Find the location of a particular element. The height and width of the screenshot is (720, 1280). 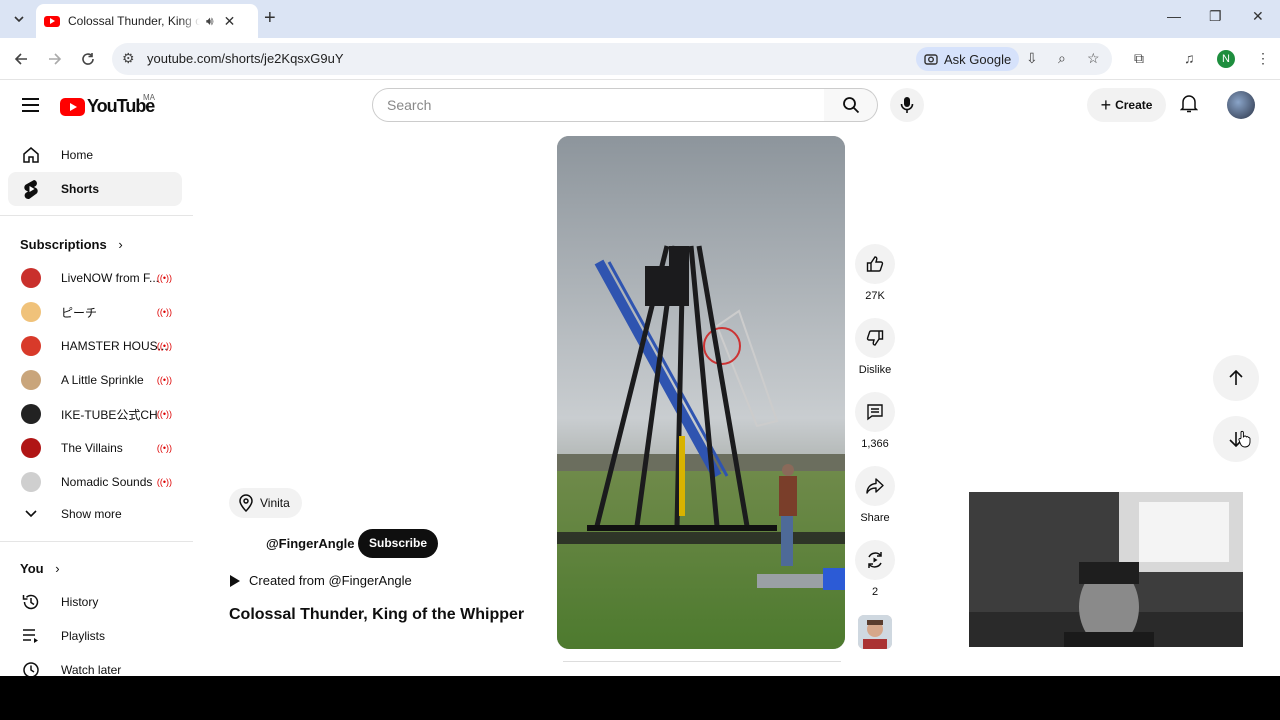

location-pin-icon is located at coordinates (246, 503).